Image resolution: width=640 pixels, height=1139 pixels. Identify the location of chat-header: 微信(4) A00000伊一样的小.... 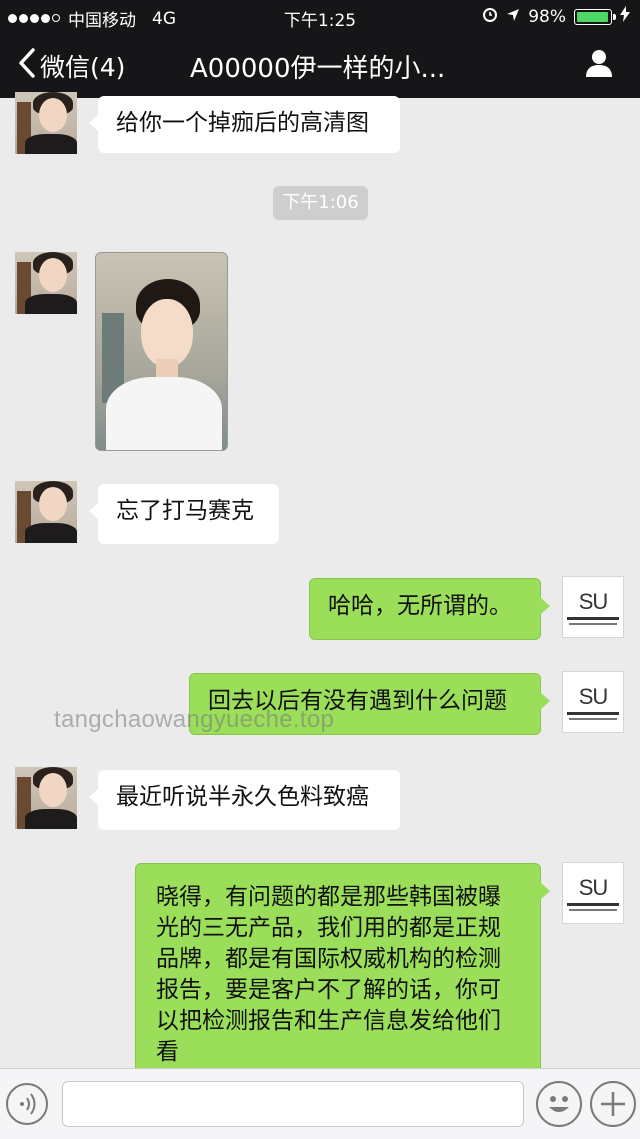
(320, 65).